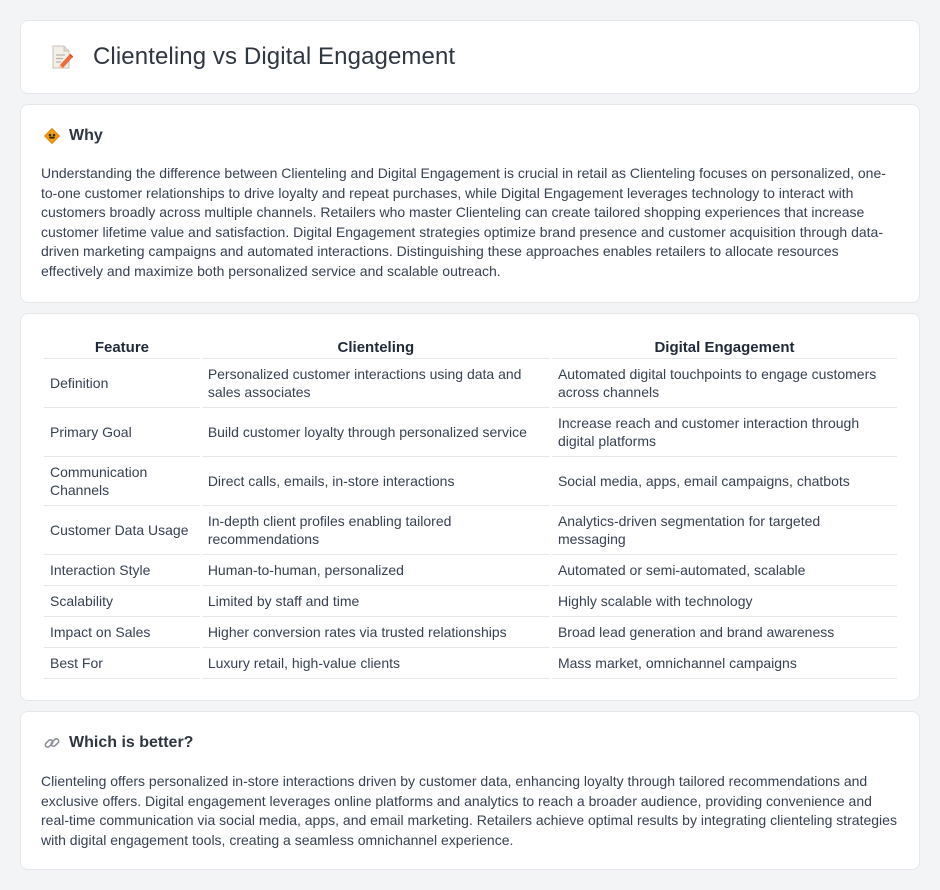 The width and height of the screenshot is (940, 890). What do you see at coordinates (122, 530) in the screenshot?
I see `feature-cell: Customer Data Usage` at bounding box center [122, 530].